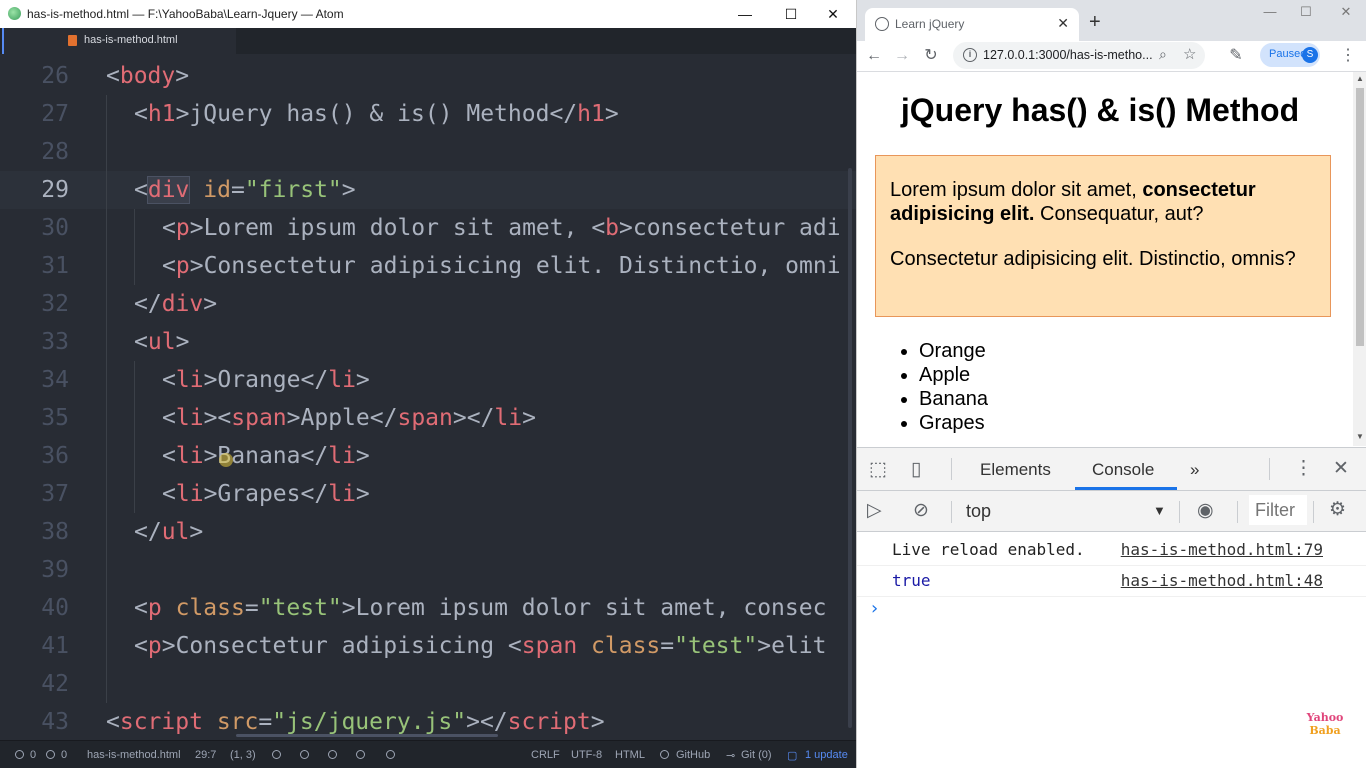  Describe the element at coordinates (428, 532) in the screenshot. I see `code-line: 38 </ul>` at that location.